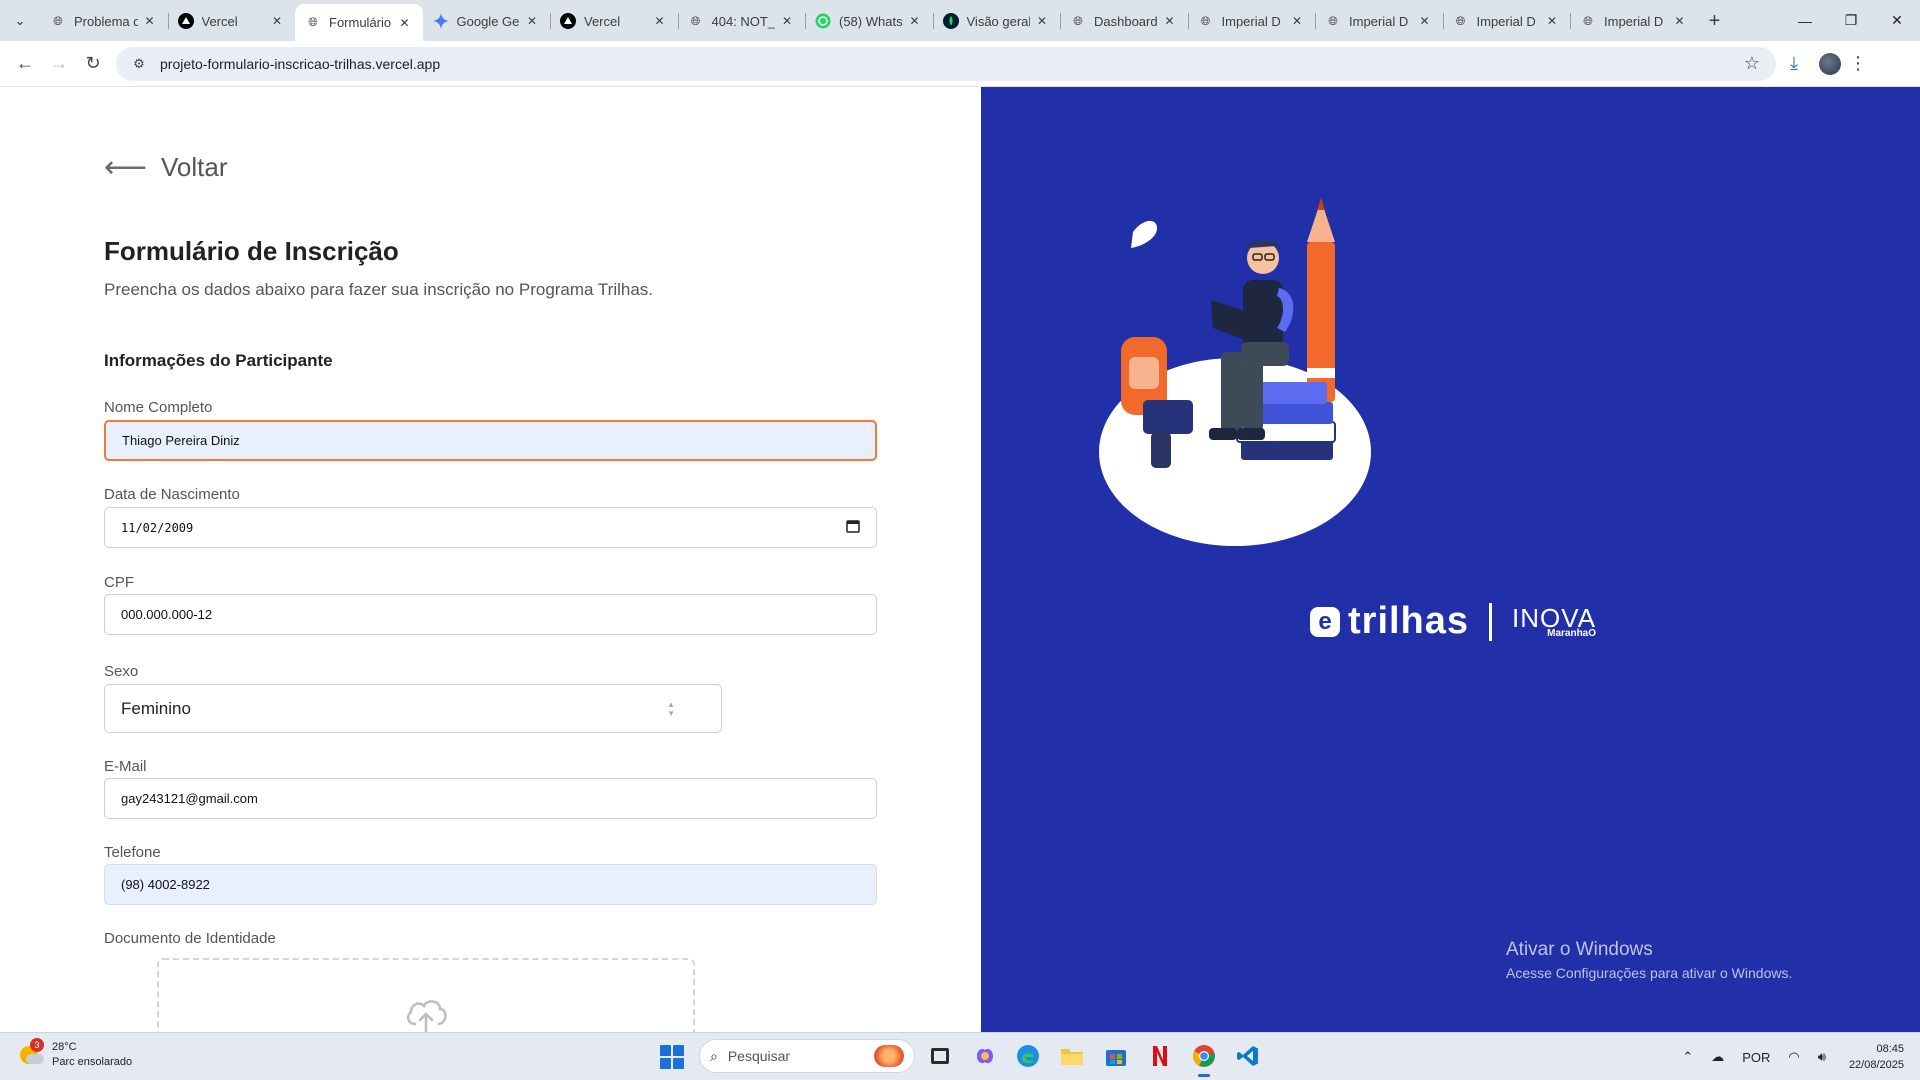 This screenshot has height=1080, width=1920. I want to click on browser-tab: 🌐︎ 404: NOT_FOUND ✕, so click(741, 21).